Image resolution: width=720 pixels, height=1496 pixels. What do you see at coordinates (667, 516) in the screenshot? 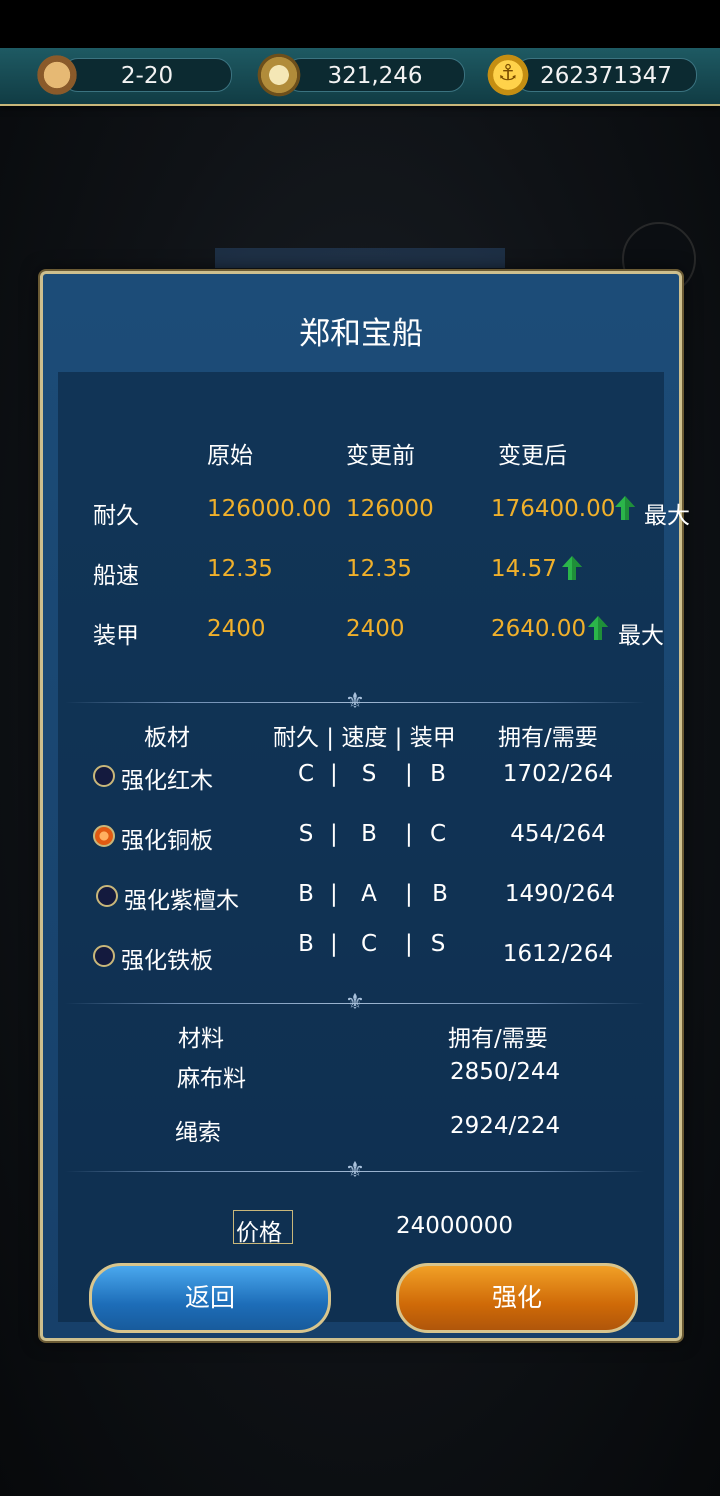
I see `stat-durability-max: 最大` at bounding box center [667, 516].